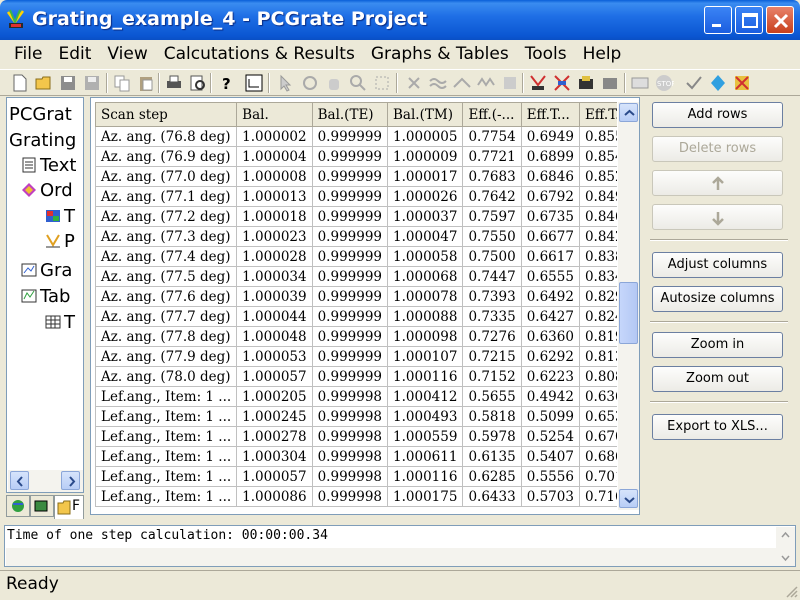  What do you see at coordinates (68, 83) in the screenshot?
I see `save-icon` at bounding box center [68, 83].